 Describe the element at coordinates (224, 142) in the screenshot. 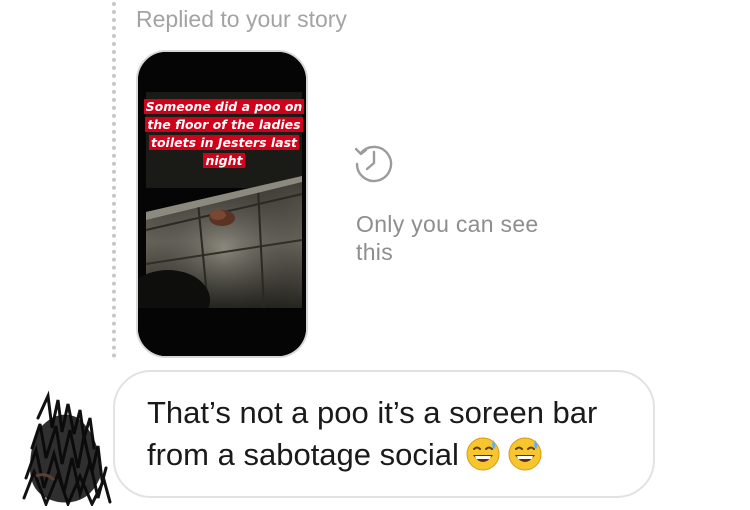

I see `story-caption-line: toilets in Jesters last` at that location.